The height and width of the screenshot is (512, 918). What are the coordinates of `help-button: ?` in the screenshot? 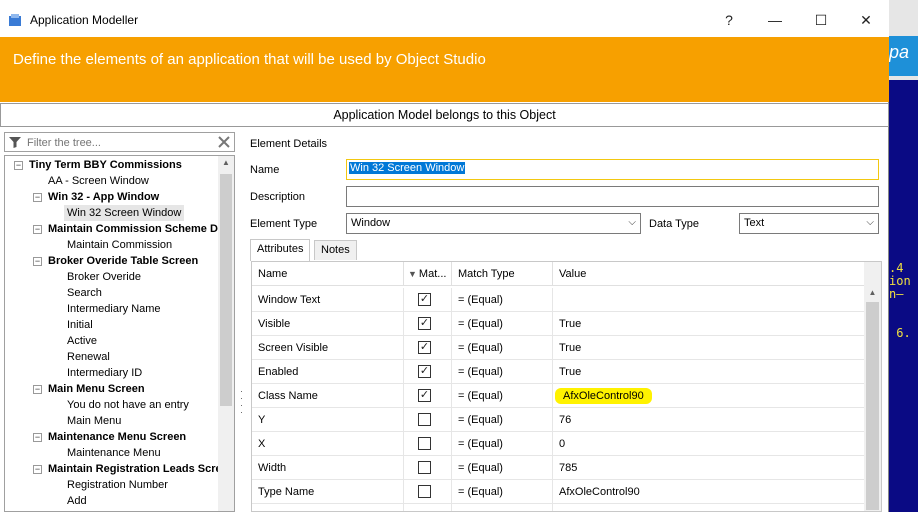 It's located at (729, 20).